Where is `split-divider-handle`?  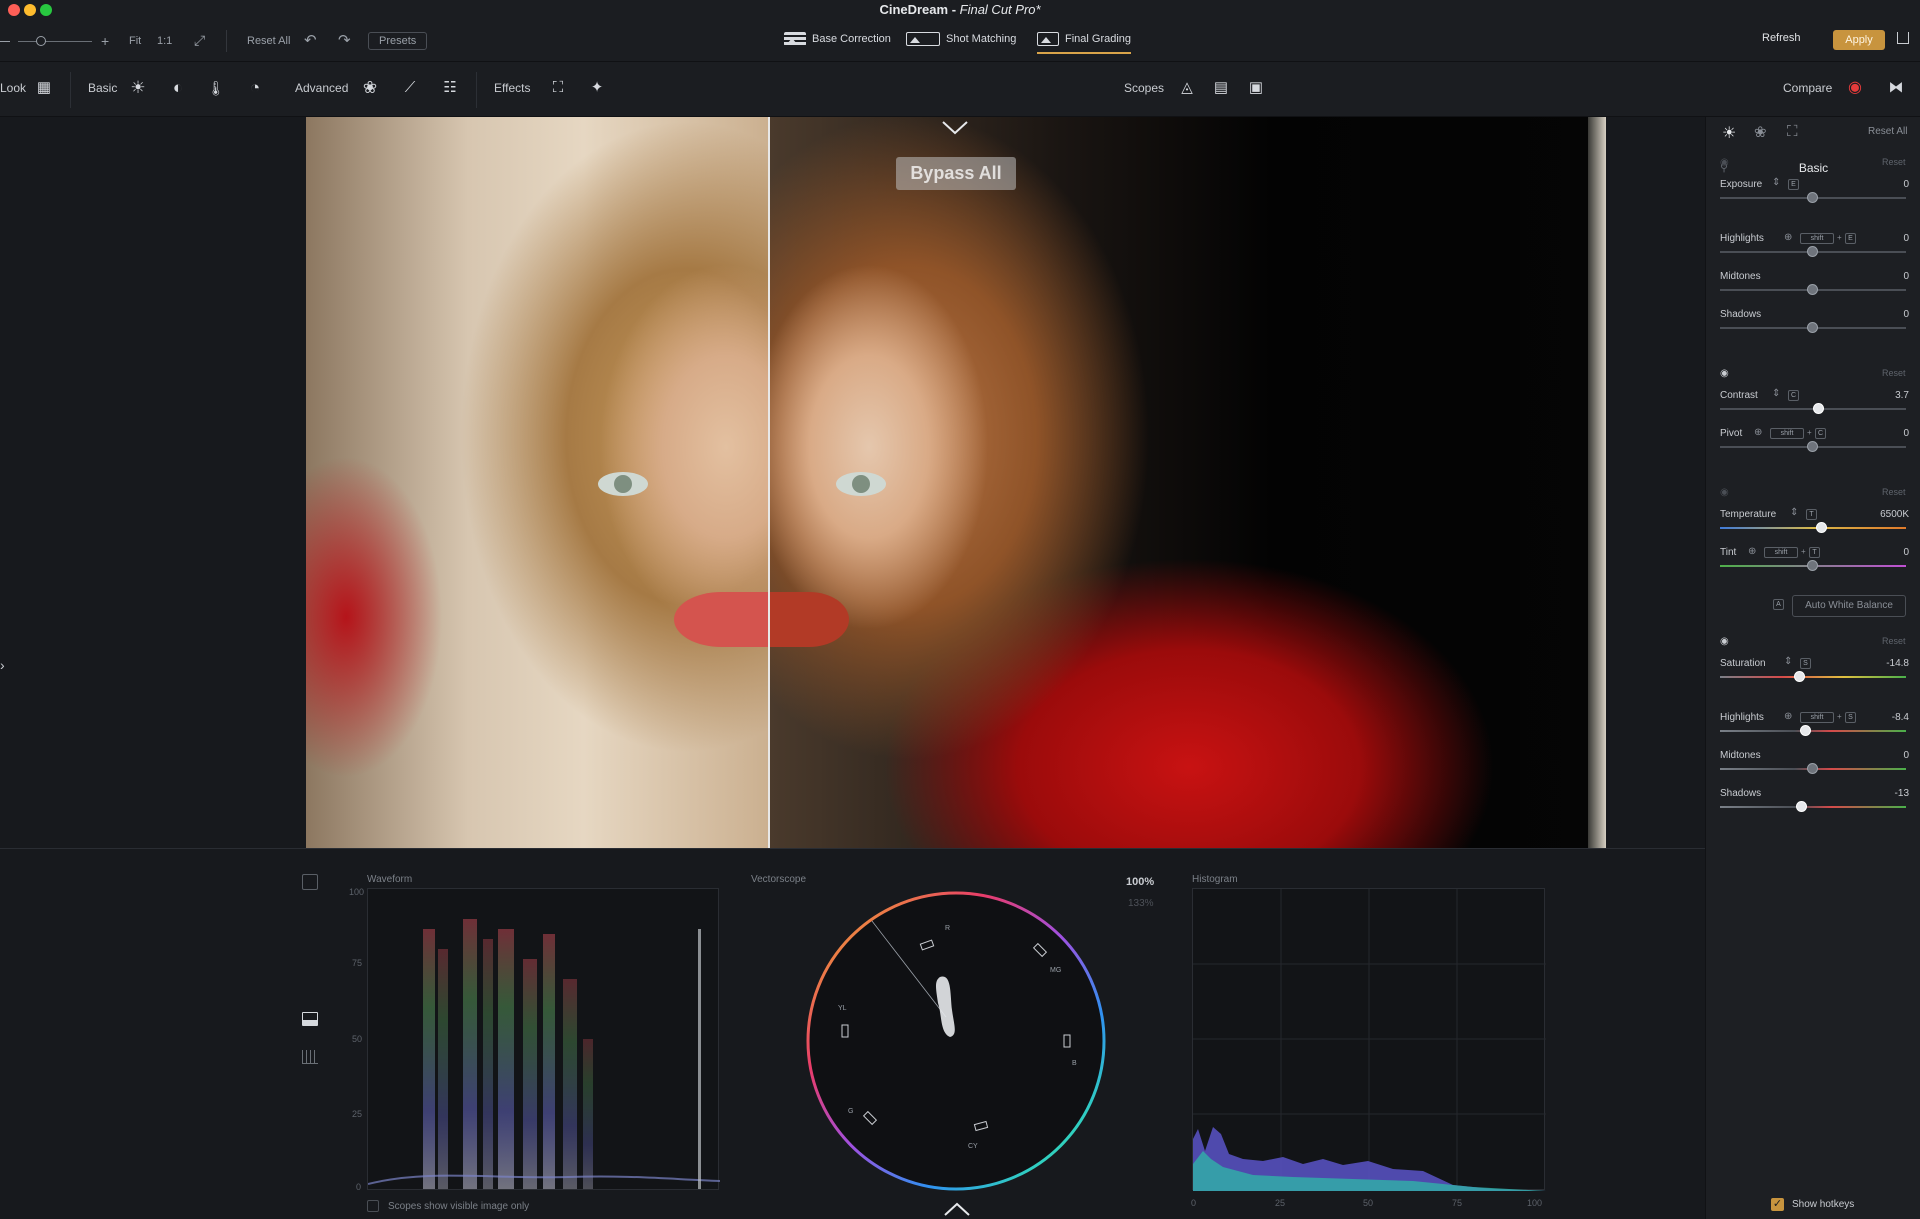 split-divider-handle is located at coordinates (769, 482).